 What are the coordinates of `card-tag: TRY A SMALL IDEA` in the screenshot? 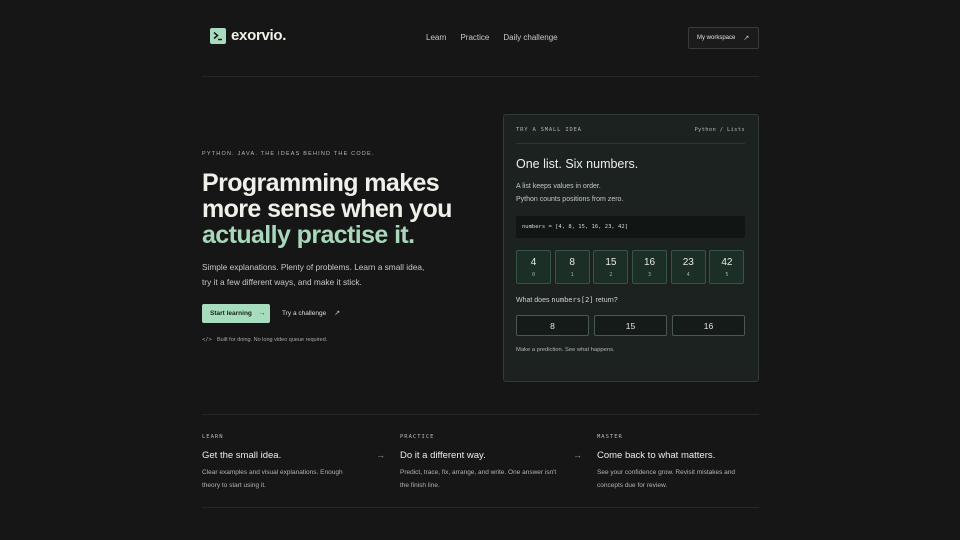 It's located at (549, 130).